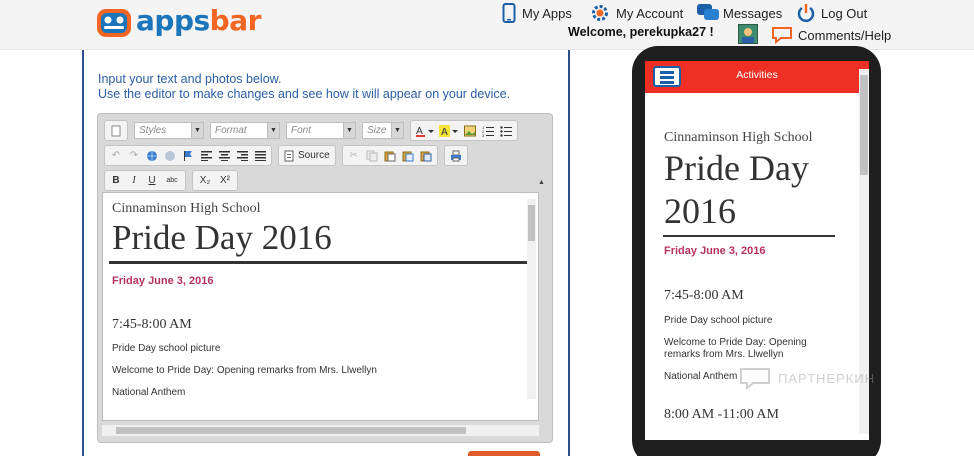  What do you see at coordinates (650, 13) in the screenshot?
I see `nav-my-account-label: My Account` at bounding box center [650, 13].